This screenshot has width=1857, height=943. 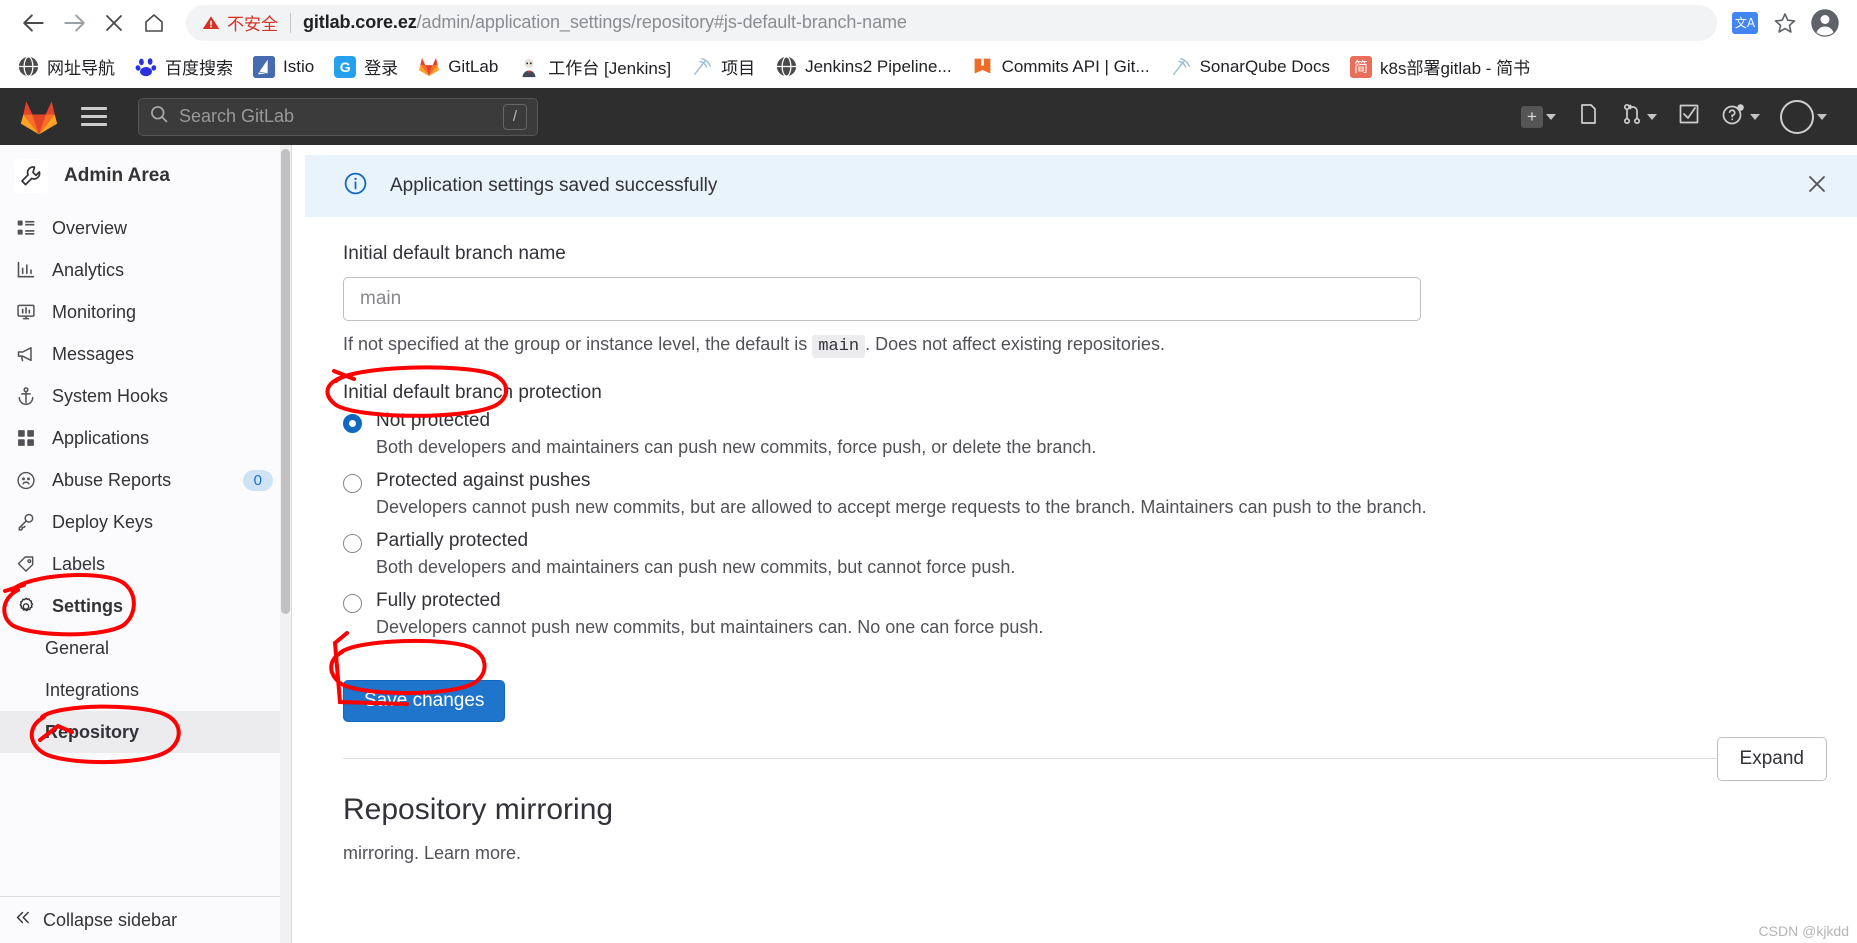 I want to click on bookmark-label: k8s部署gitlab - 简书, so click(x=1455, y=68).